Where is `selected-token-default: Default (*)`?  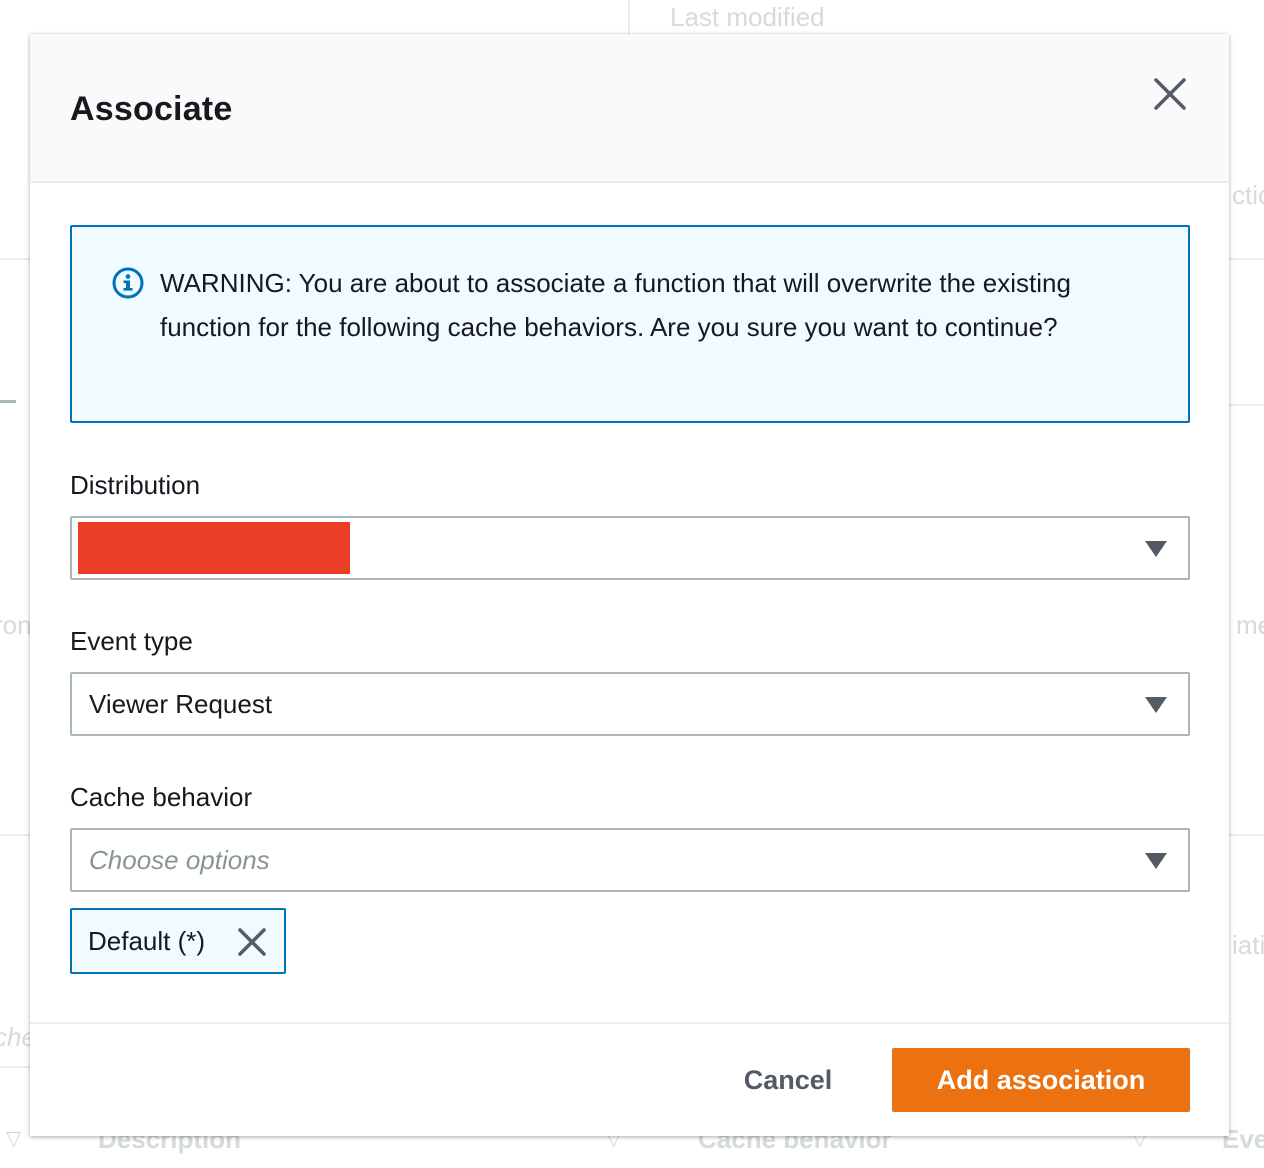 selected-token-default: Default (*) is located at coordinates (178, 941).